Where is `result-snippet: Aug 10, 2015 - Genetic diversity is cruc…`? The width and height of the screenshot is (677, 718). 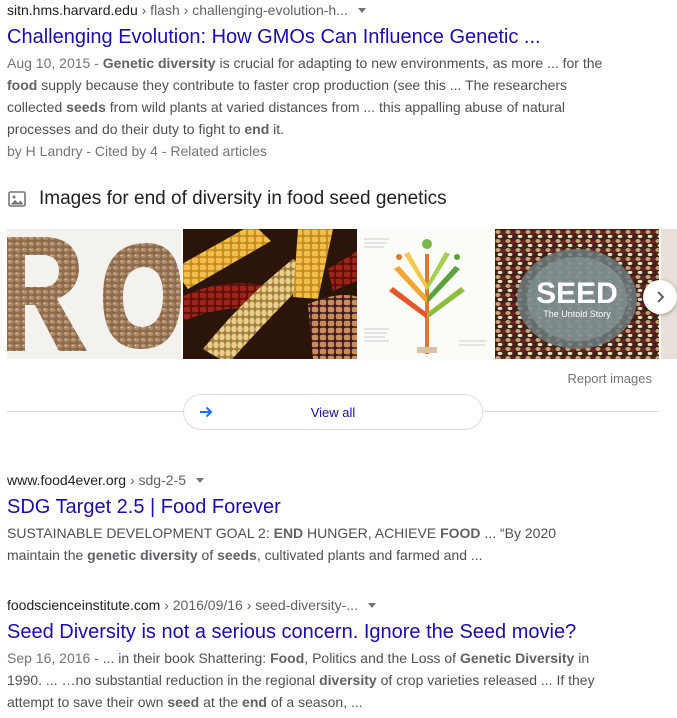 result-snippet: Aug 10, 2015 - Genetic diversity is cruc… is located at coordinates (307, 96).